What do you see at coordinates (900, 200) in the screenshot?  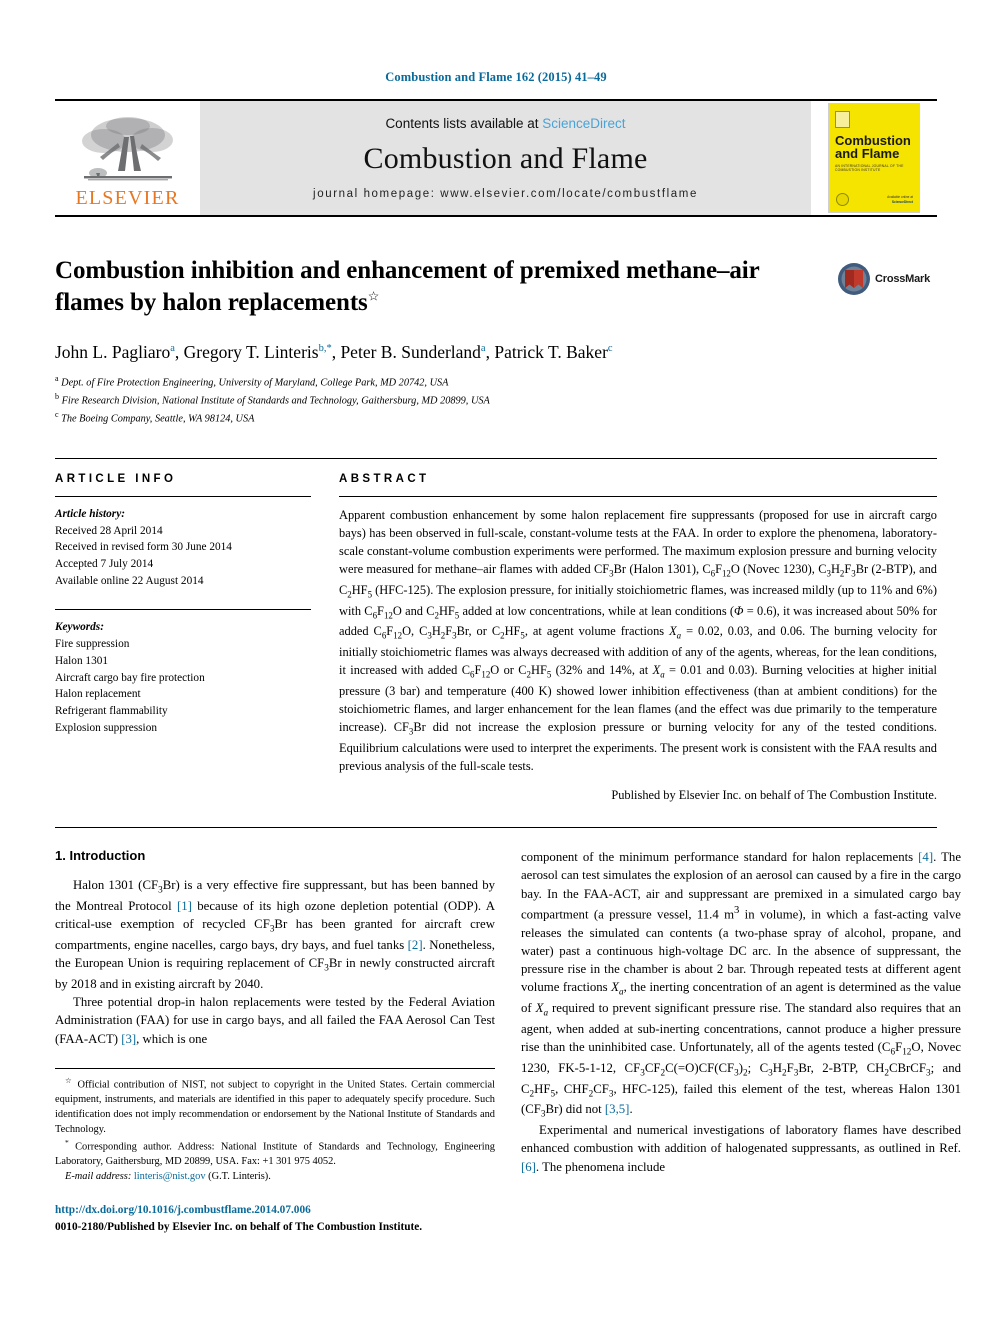 I see `cover-footer: Available online at ScienceDirect` at bounding box center [900, 200].